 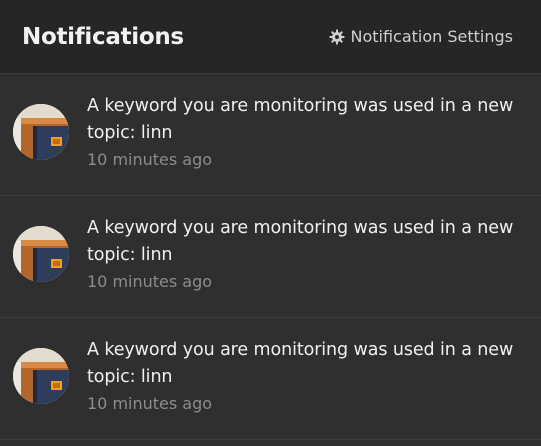 I want to click on notification-settings-label: Notification Settings, so click(x=431, y=36).